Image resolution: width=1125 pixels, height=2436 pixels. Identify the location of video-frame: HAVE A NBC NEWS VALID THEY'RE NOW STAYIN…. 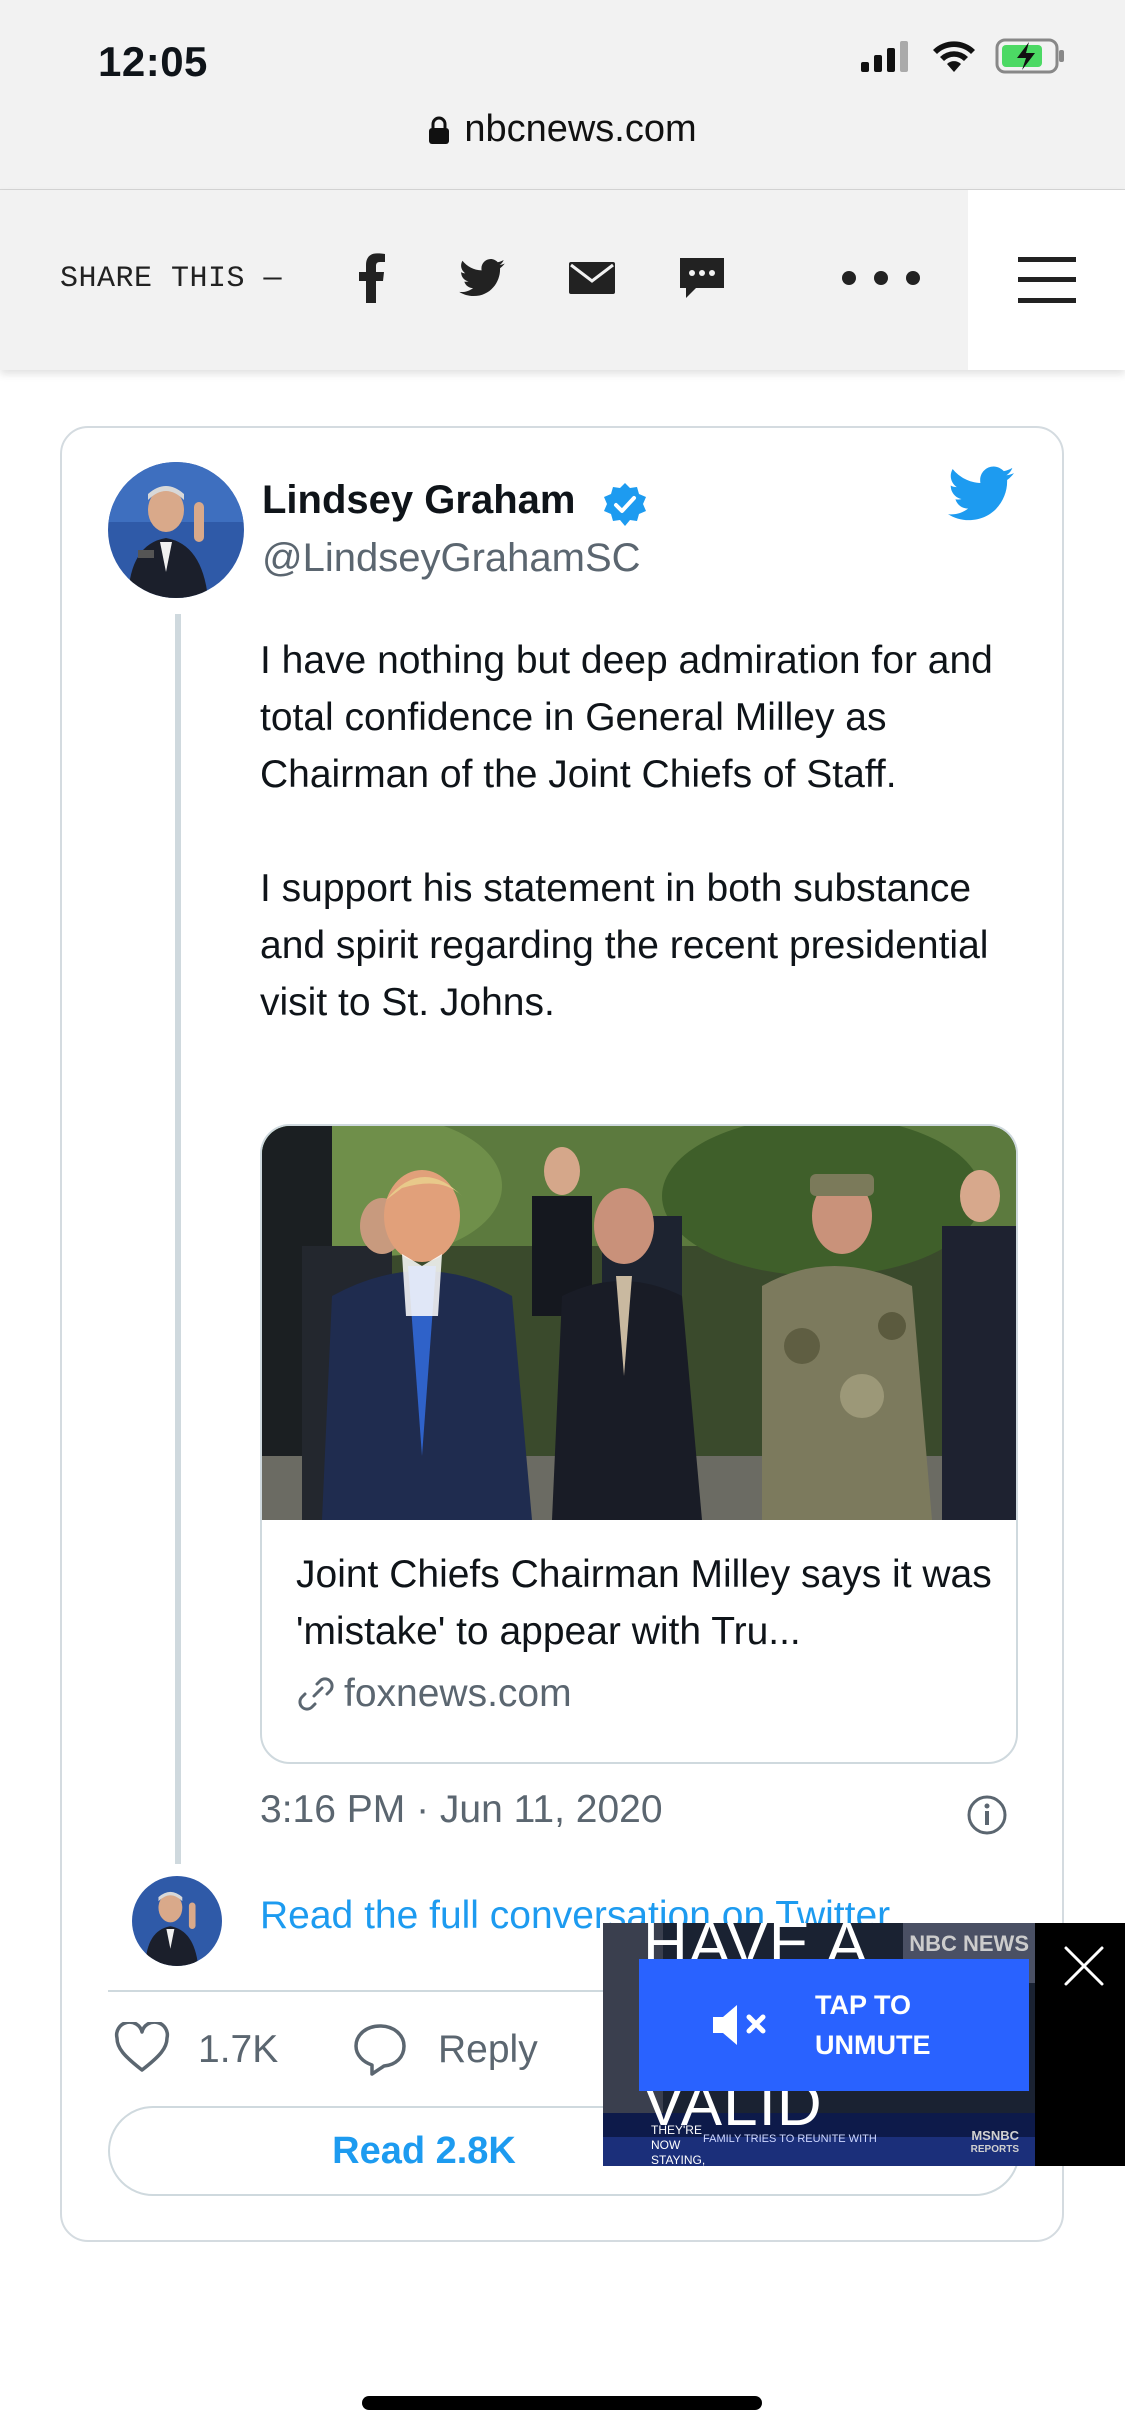
(819, 2044).